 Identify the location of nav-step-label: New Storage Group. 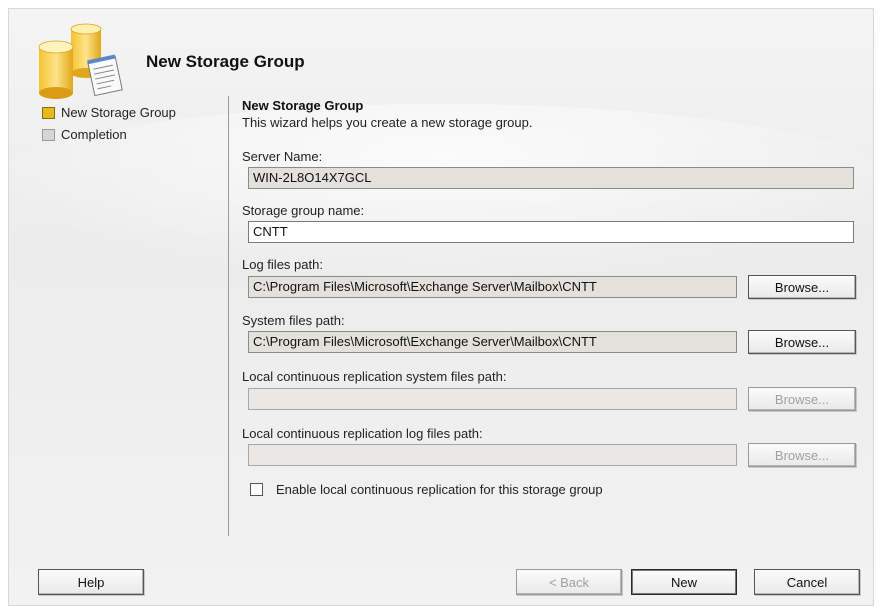
(118, 112).